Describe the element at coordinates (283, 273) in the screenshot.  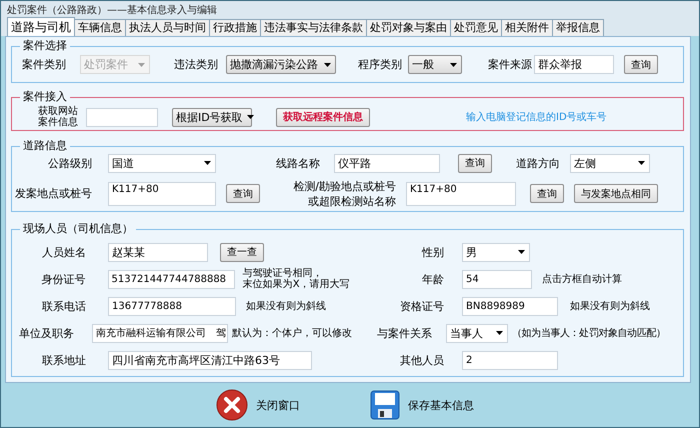
I see `hint-text: 与驾驶证号相同，` at that location.